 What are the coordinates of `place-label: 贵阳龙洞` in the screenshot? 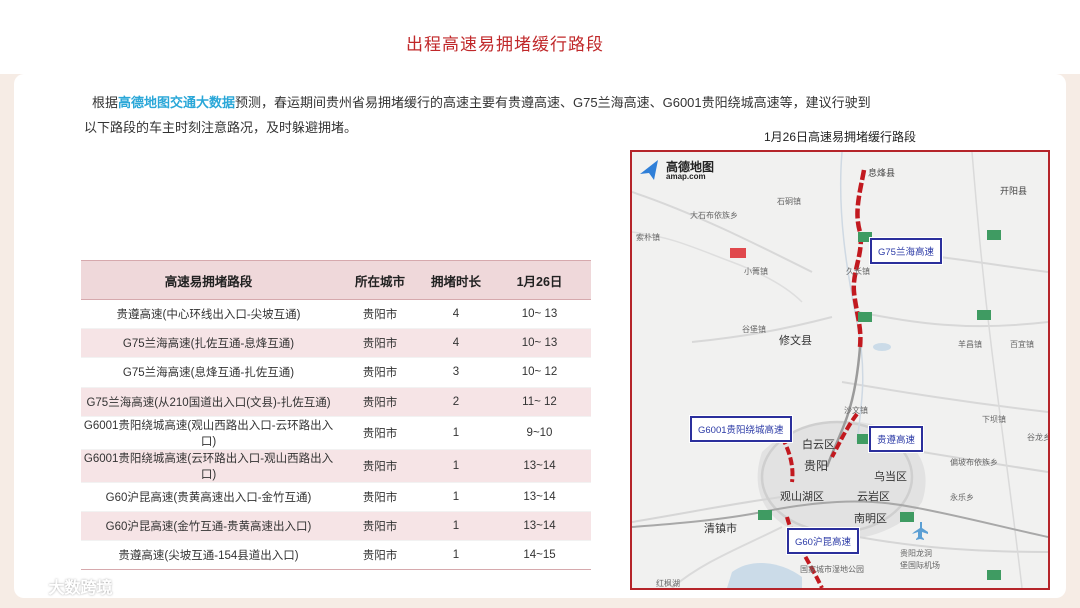 It's located at (916, 553).